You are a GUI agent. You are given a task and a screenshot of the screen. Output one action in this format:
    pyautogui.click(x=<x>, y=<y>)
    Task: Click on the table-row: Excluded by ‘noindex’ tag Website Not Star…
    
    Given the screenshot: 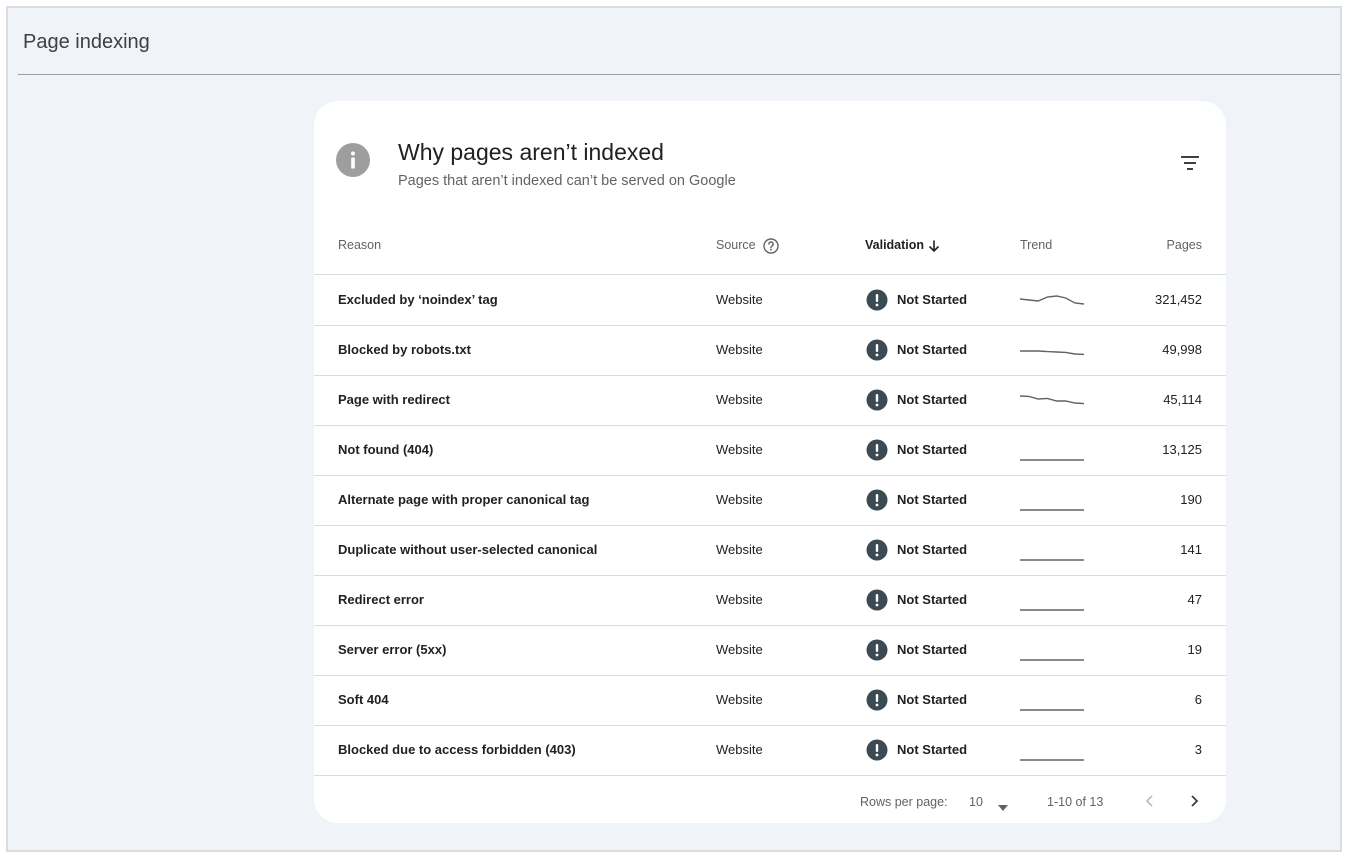 What is the action you would take?
    pyautogui.click(x=770, y=300)
    